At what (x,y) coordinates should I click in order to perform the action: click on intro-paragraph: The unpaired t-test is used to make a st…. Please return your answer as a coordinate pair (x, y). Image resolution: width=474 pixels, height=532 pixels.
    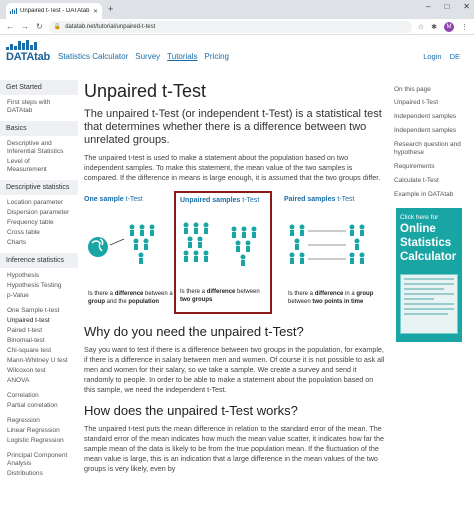
    Looking at the image, I should click on (232, 167).